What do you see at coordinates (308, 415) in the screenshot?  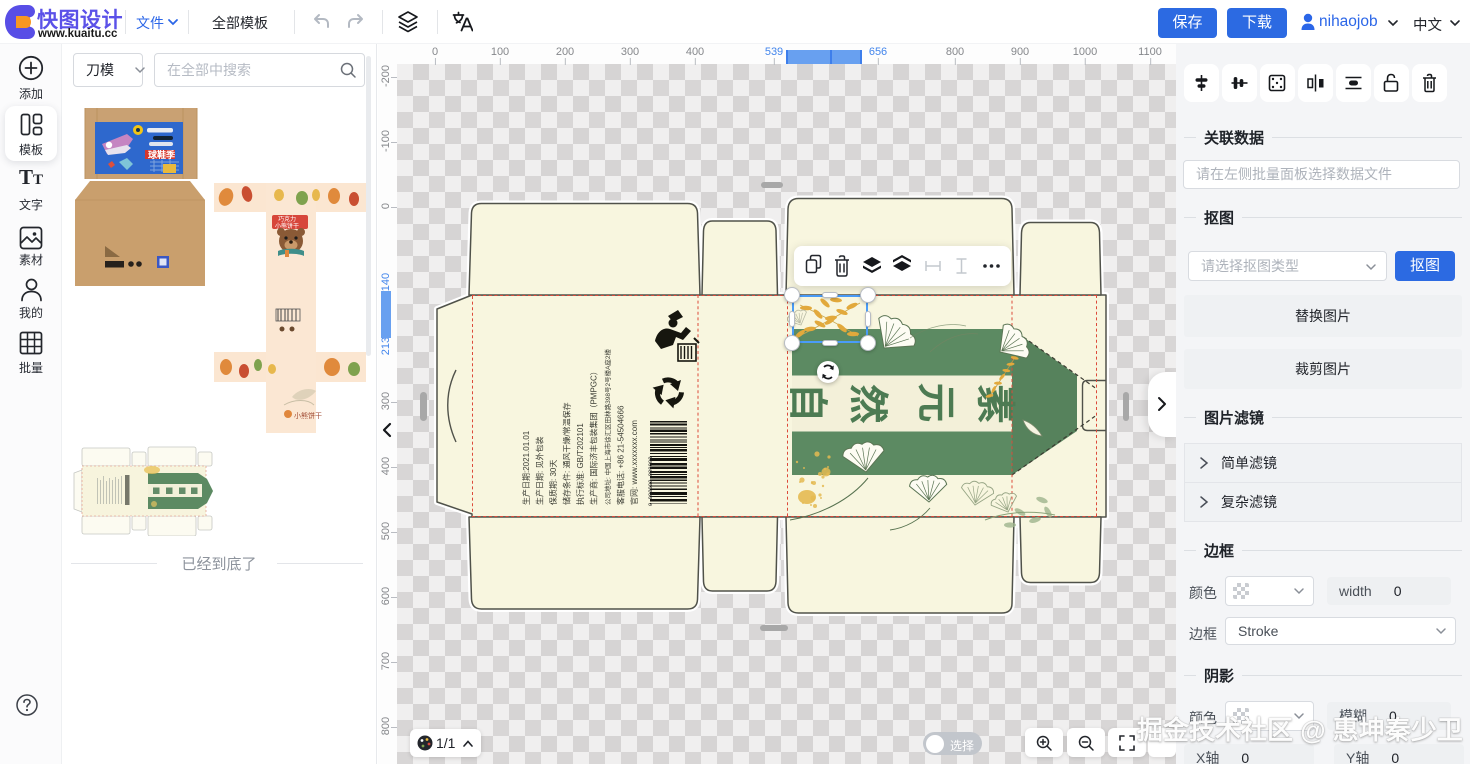 I see `svg-text: 小熊饼干` at bounding box center [308, 415].